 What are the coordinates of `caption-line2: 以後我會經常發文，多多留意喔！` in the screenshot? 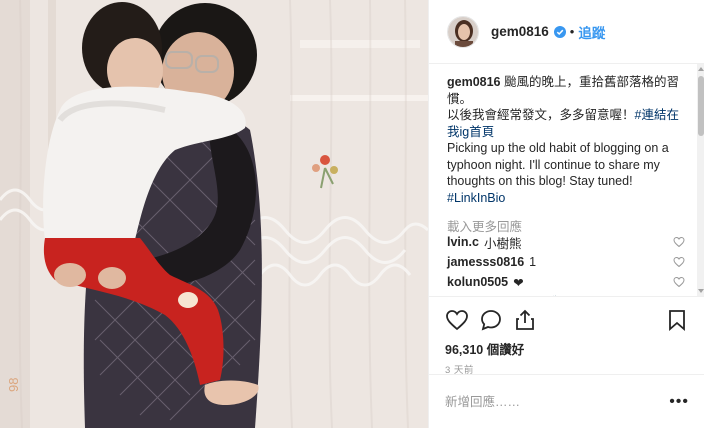 It's located at (541, 115).